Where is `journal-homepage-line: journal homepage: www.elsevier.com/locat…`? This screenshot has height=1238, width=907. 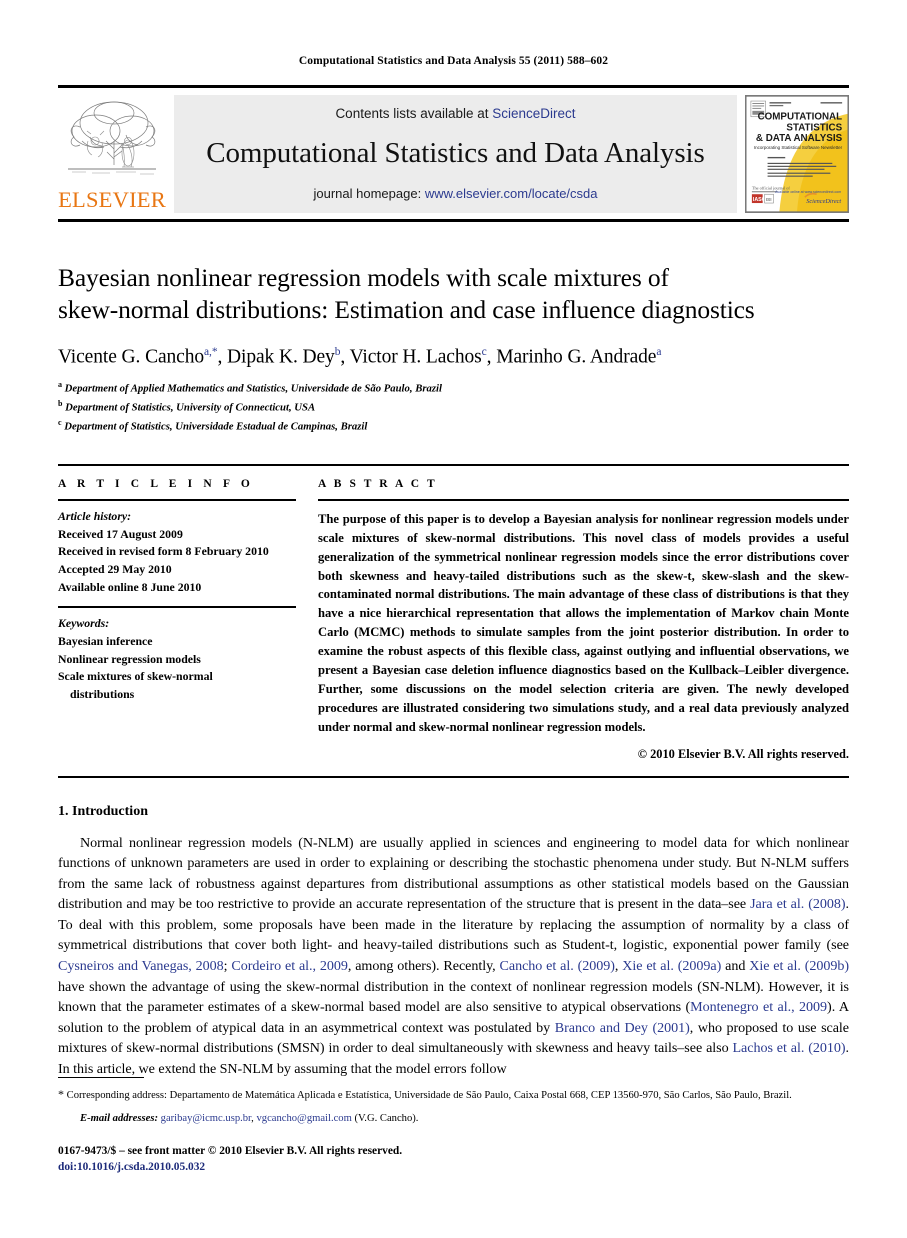 journal-homepage-line: journal homepage: www.elsevier.com/locat… is located at coordinates (456, 193).